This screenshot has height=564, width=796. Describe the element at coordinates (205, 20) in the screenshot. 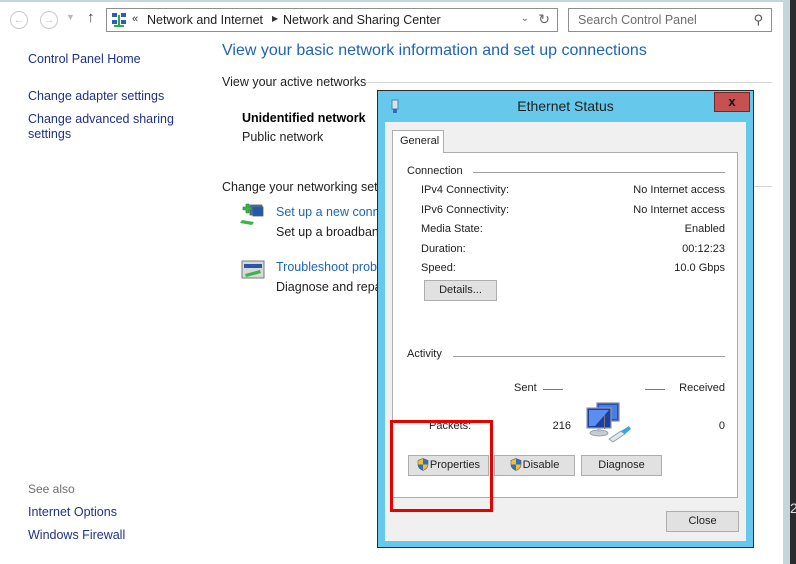

I see `breadcrumb-network-and-internet: Network and Internet` at that location.